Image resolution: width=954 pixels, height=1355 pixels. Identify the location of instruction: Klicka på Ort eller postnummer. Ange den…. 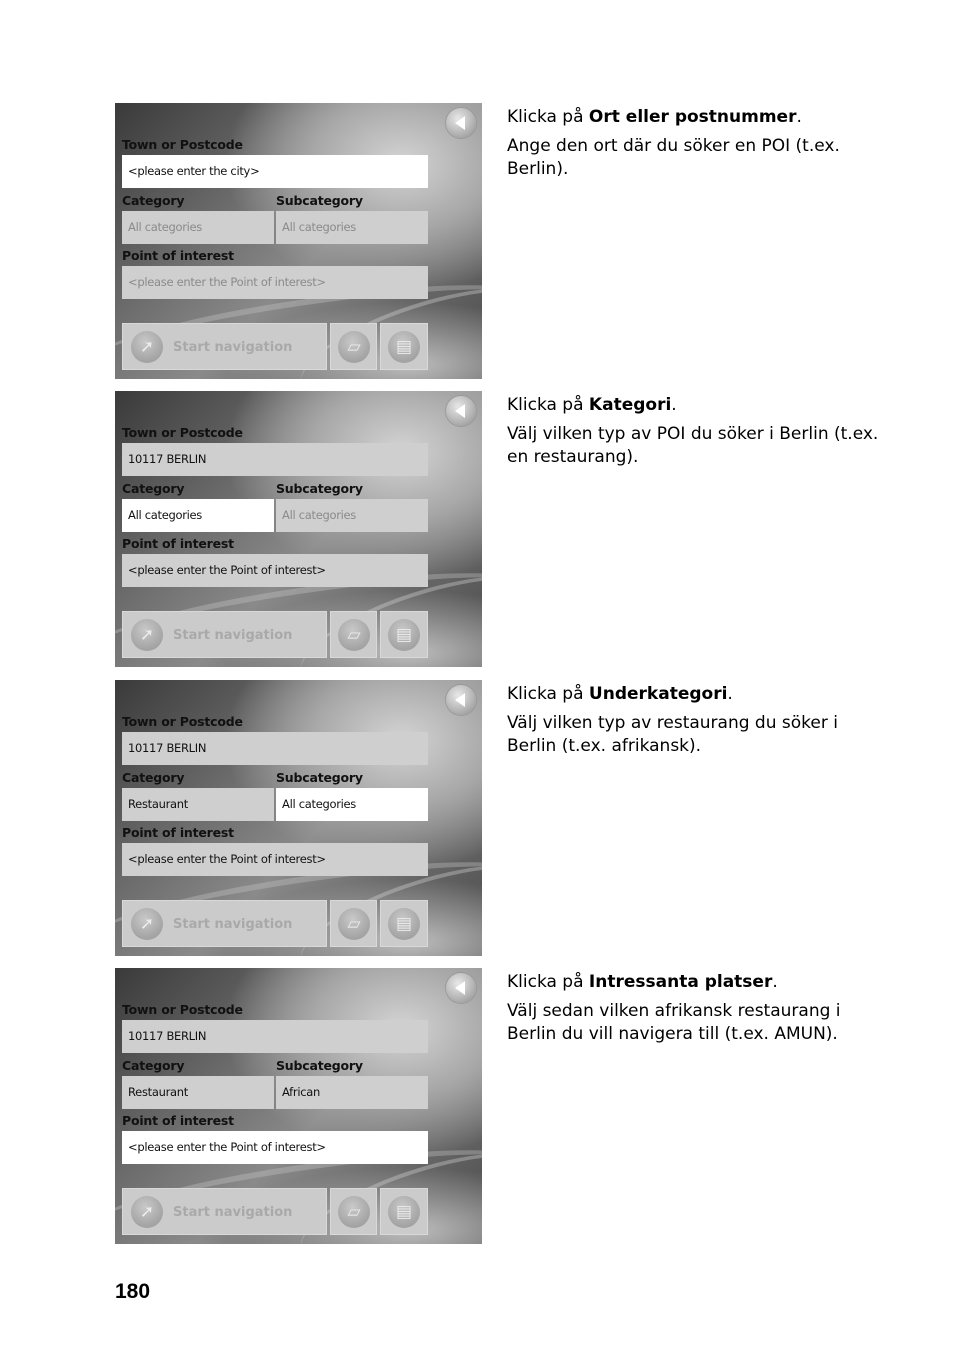
(673, 143).